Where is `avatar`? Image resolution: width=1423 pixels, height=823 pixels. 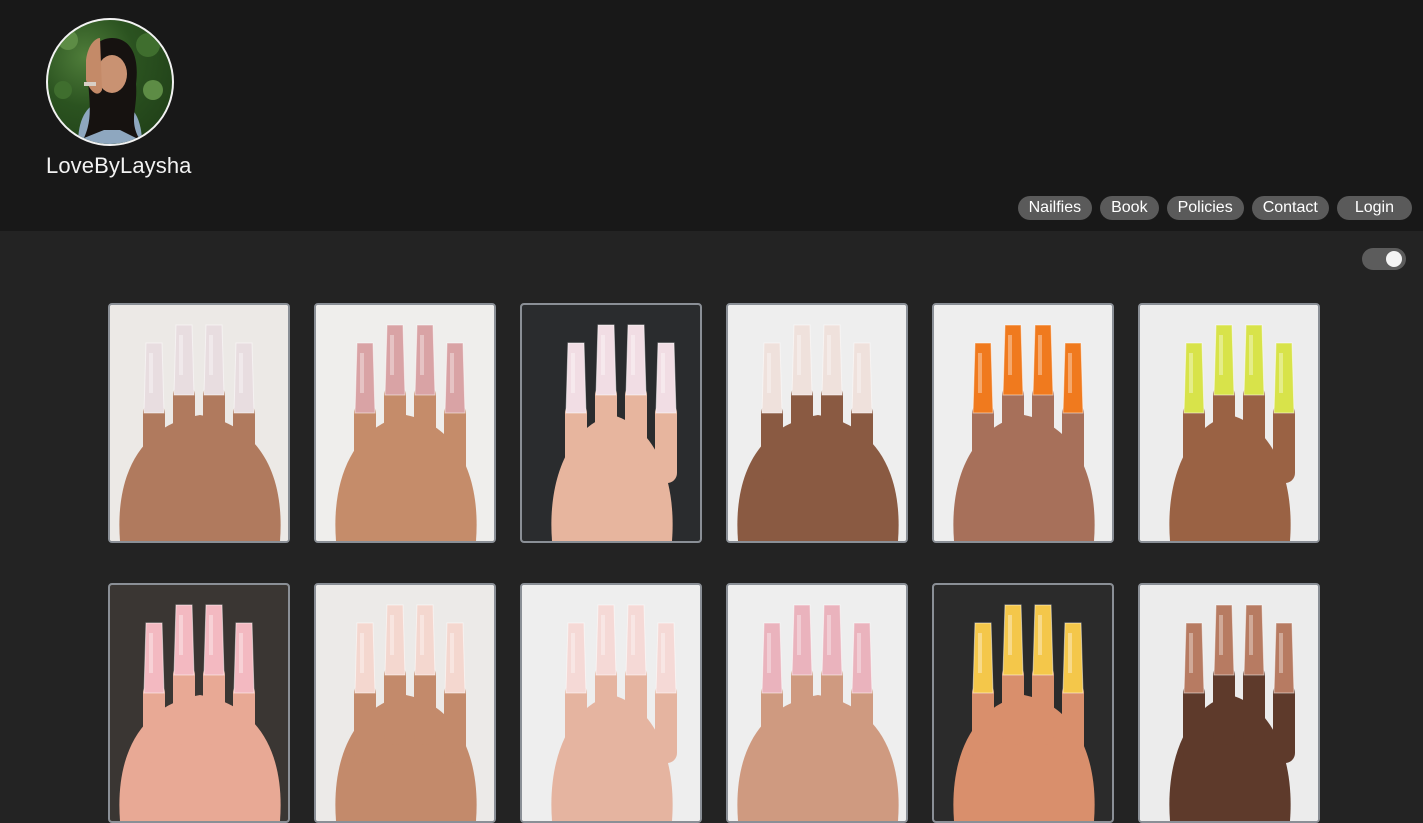 avatar is located at coordinates (110, 82).